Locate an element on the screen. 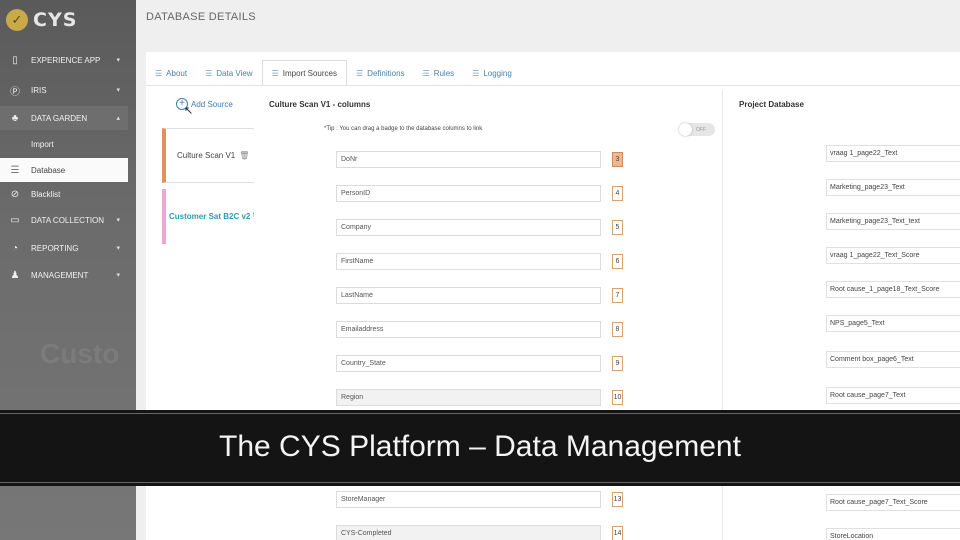 The height and width of the screenshot is (540, 960). column-badge: 9 is located at coordinates (617, 363).